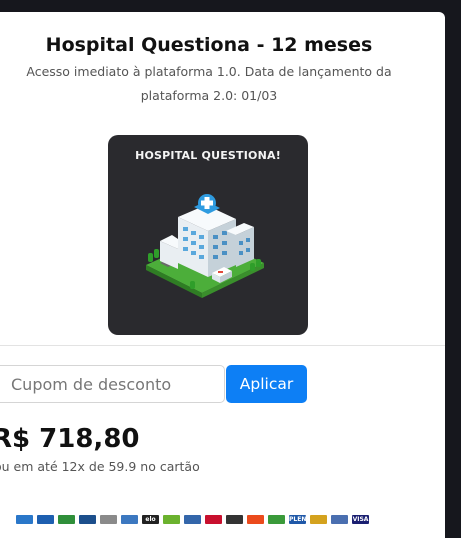 The width and height of the screenshot is (461, 538). What do you see at coordinates (209, 45) in the screenshot?
I see `product-title: Hospital Questiona - 12 meses` at bounding box center [209, 45].